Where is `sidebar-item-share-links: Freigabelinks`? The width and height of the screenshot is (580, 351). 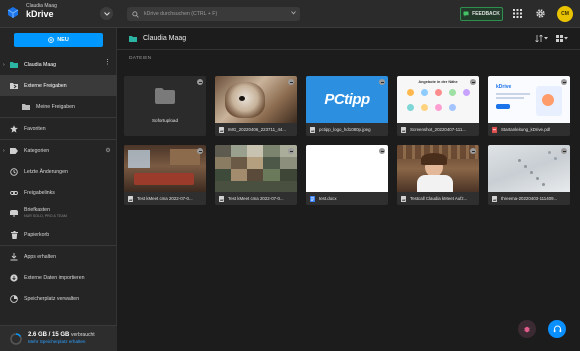
sidebar-item-share-links: Freigabelinks is located at coordinates (58, 192).